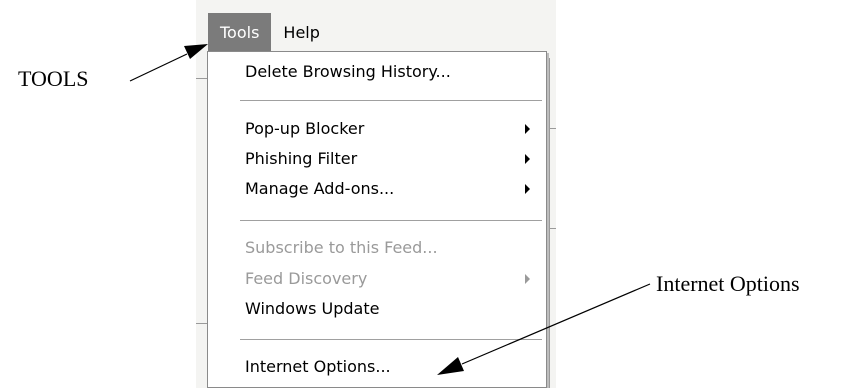  What do you see at coordinates (304, 129) in the screenshot?
I see `menu-item-popup-blocker: Pop-up Blocker` at bounding box center [304, 129].